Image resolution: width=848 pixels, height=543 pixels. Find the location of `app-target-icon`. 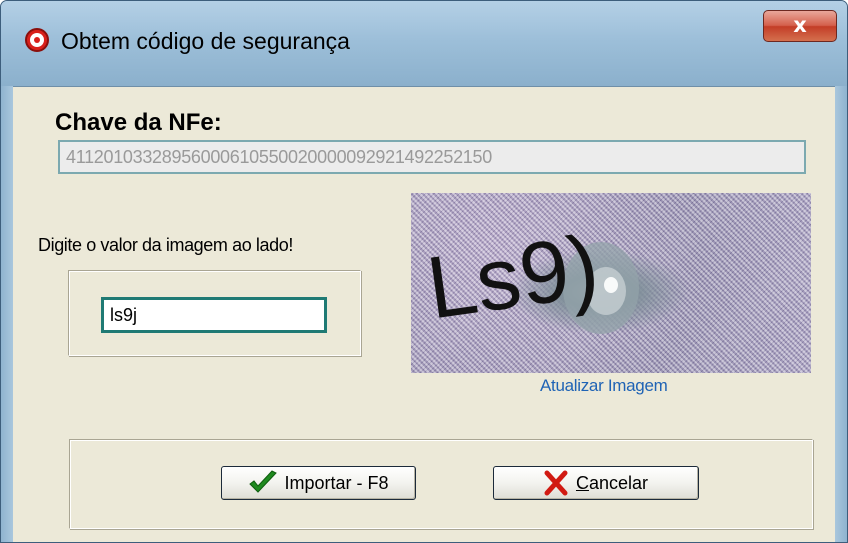

app-target-icon is located at coordinates (37, 40).